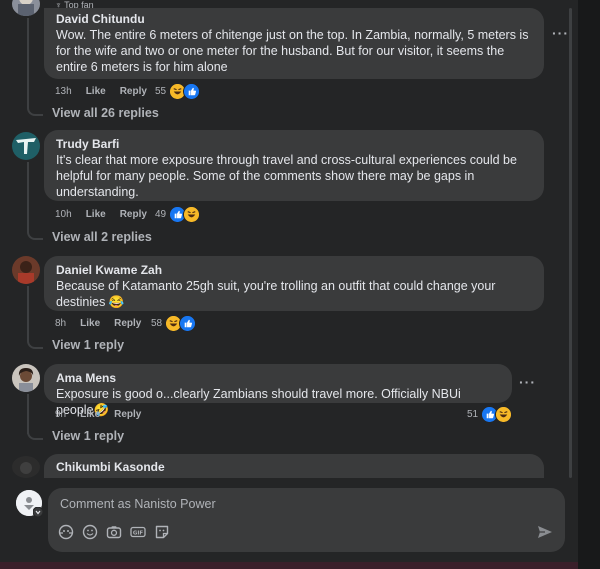  What do you see at coordinates (545, 532) in the screenshot?
I see `send-icon` at bounding box center [545, 532].